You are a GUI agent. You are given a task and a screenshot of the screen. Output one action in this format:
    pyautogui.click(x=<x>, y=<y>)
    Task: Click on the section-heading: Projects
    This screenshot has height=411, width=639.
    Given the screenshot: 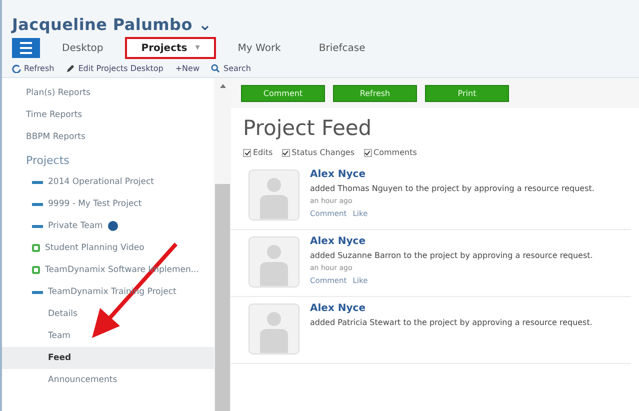 What is the action you would take?
    pyautogui.click(x=47, y=161)
    